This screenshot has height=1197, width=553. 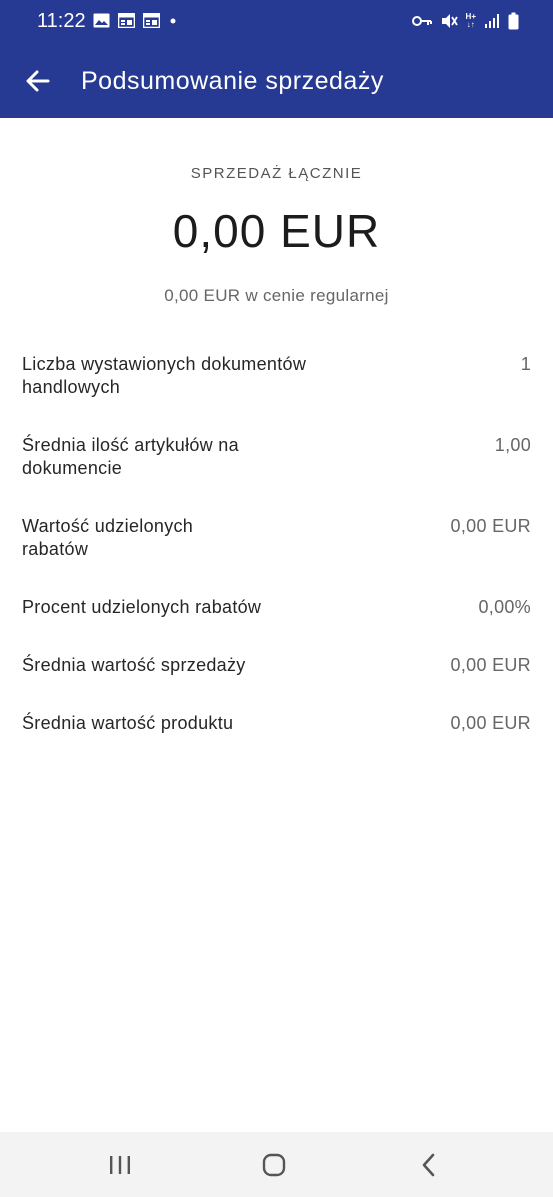 What do you see at coordinates (513, 21) in the screenshot?
I see `battery-icon` at bounding box center [513, 21].